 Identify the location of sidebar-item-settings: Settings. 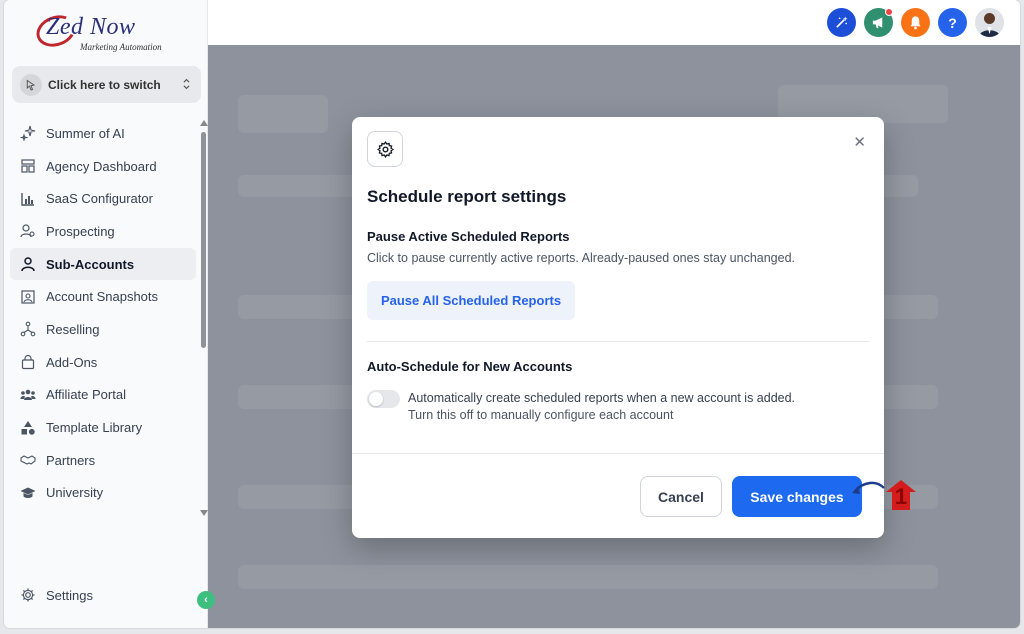
(56, 595).